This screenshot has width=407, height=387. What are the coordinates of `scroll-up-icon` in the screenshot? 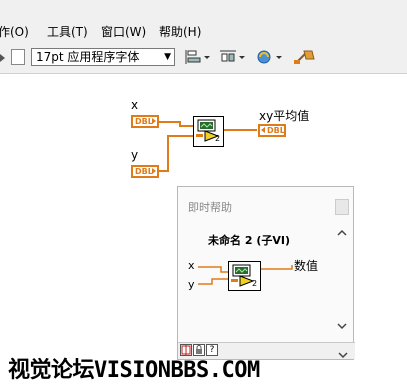 It's located at (342, 232).